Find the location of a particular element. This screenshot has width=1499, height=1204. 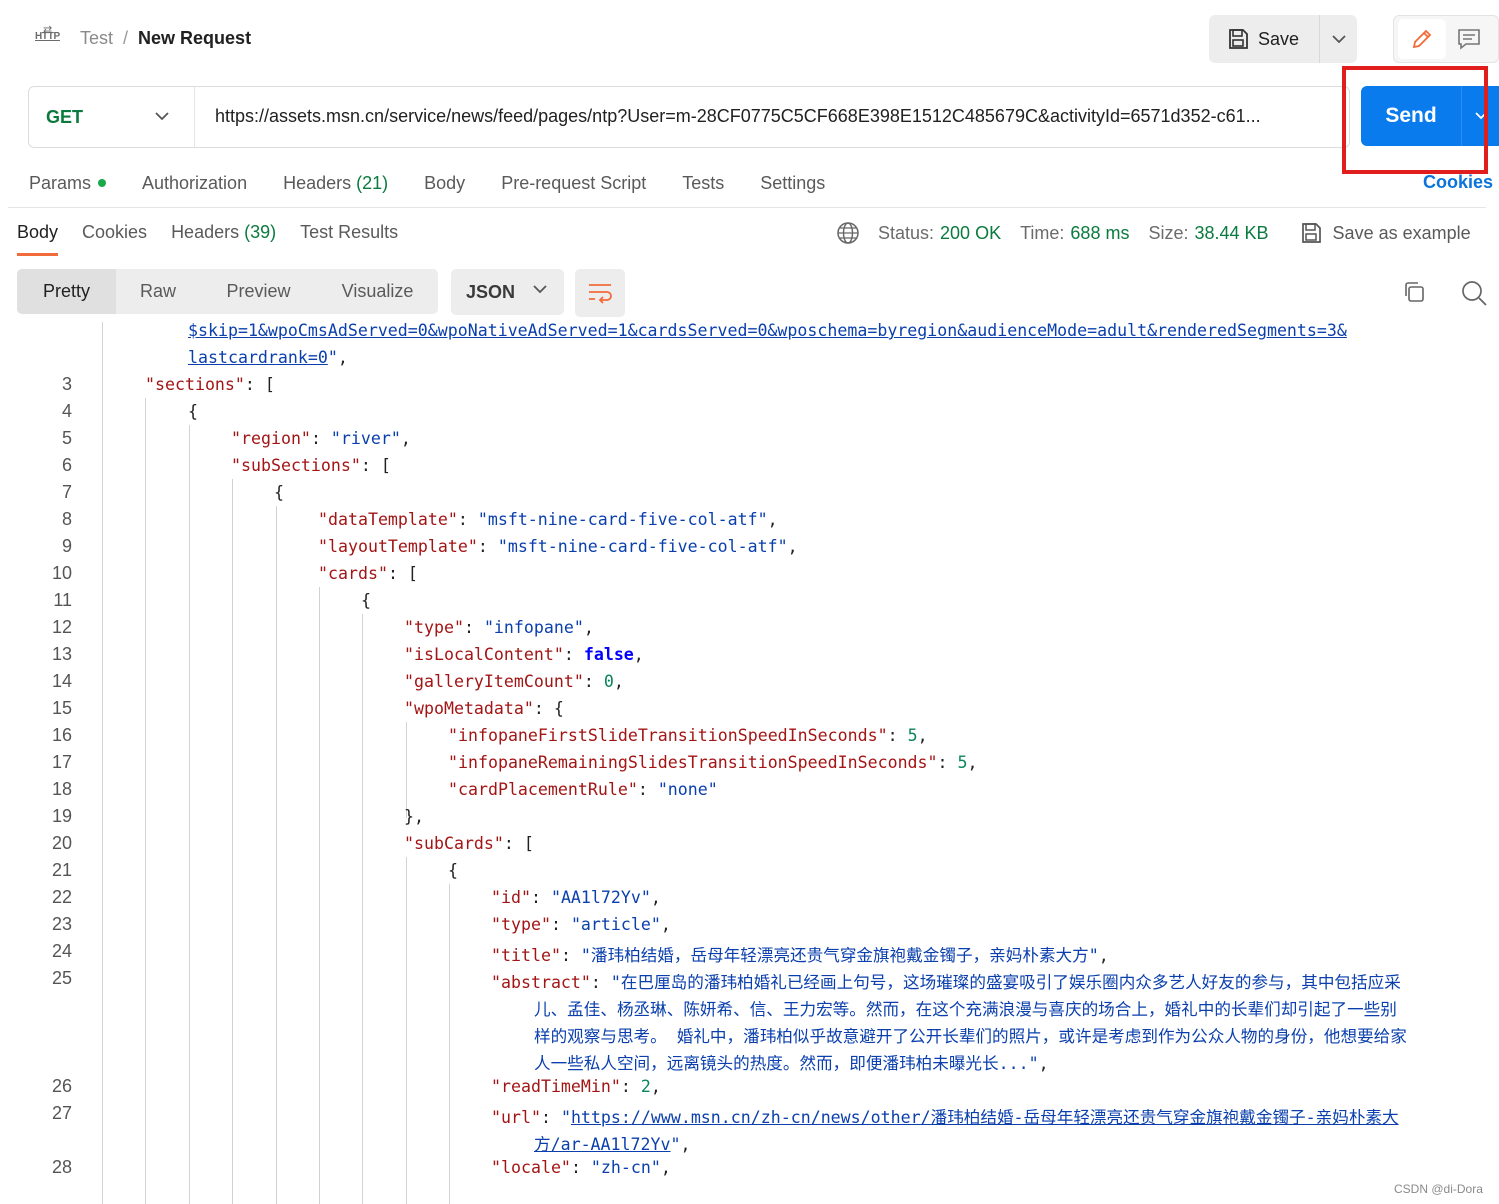

save-label: Save is located at coordinates (1279, 38).